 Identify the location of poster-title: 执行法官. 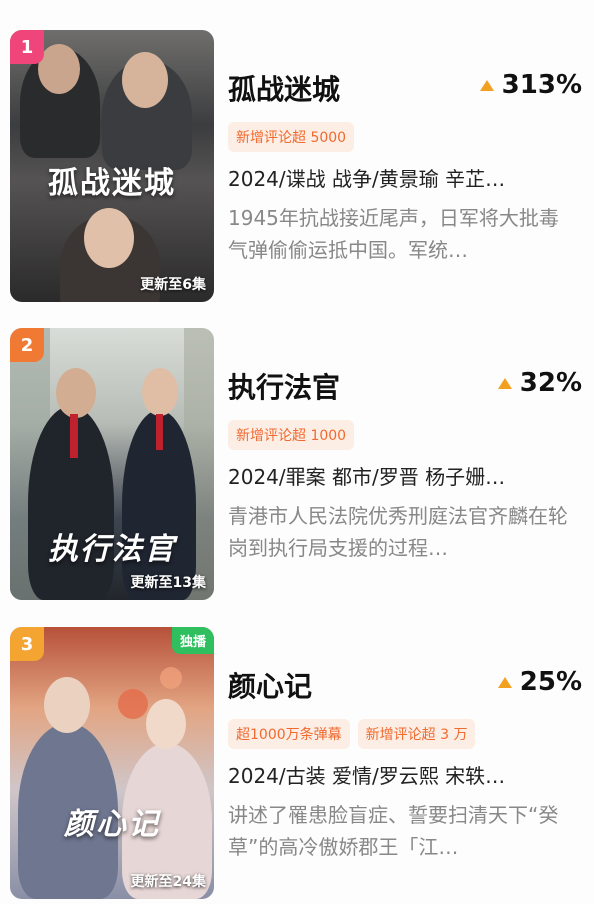
(112, 549).